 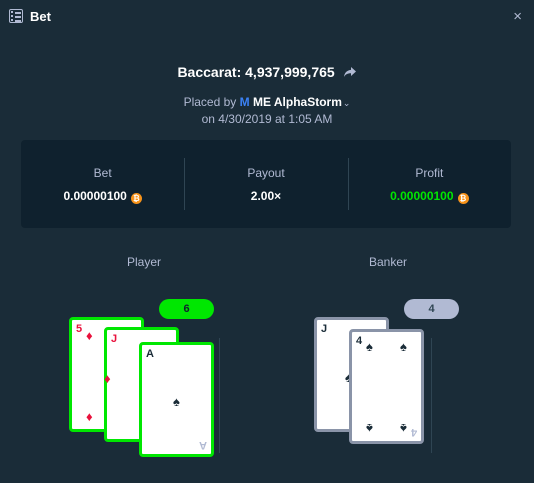 I want to click on placed-by-prefix: Placed by, so click(x=210, y=102).